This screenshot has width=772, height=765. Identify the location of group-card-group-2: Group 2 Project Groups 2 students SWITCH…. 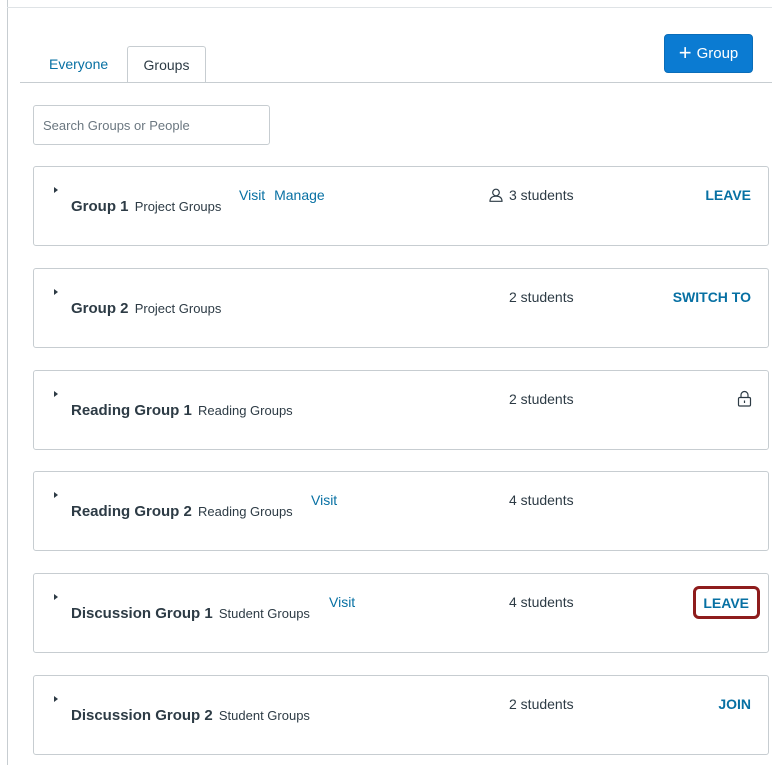
(401, 308).